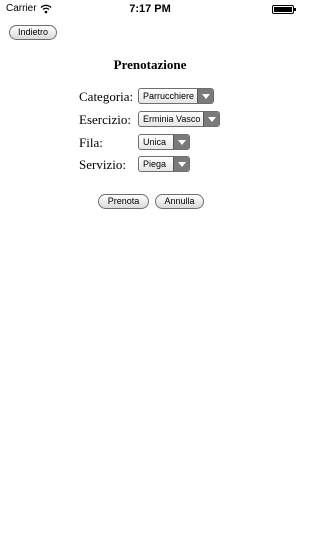  I want to click on status-time: 7:17 PM, so click(150, 9).